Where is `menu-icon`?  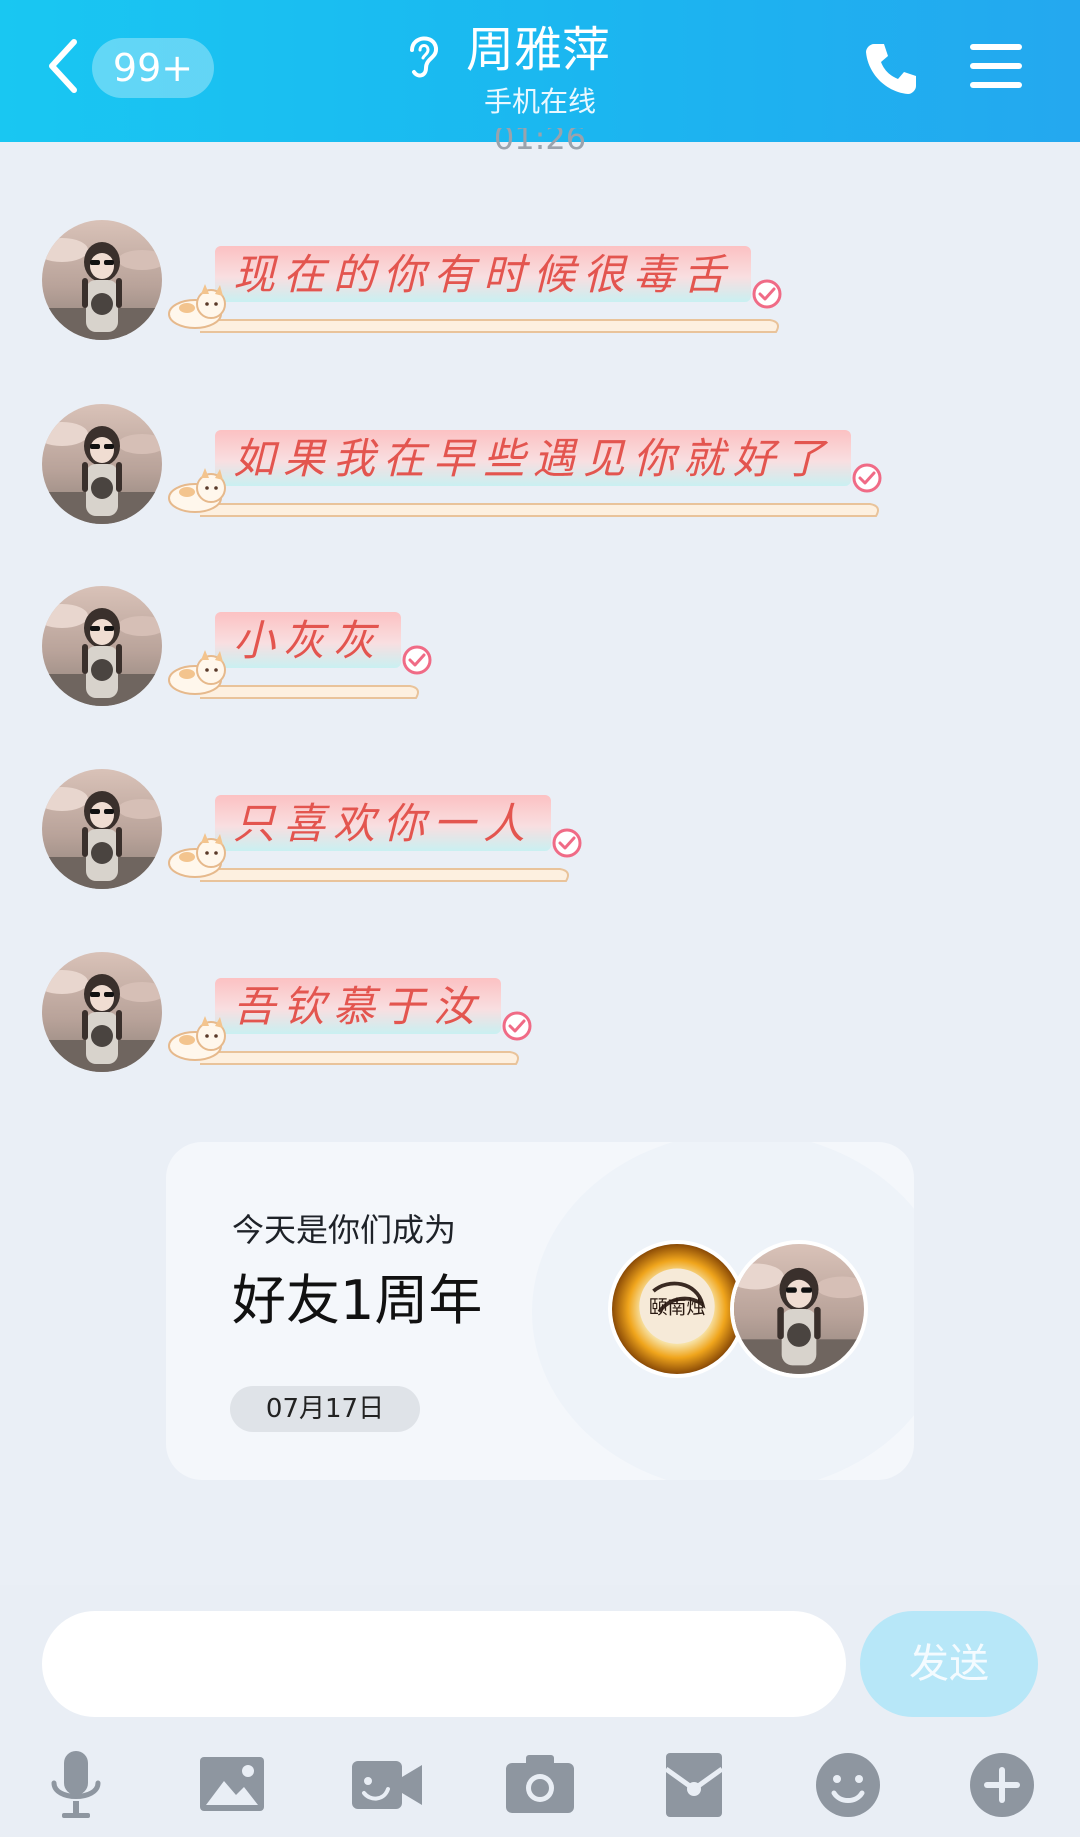
menu-icon is located at coordinates (996, 66).